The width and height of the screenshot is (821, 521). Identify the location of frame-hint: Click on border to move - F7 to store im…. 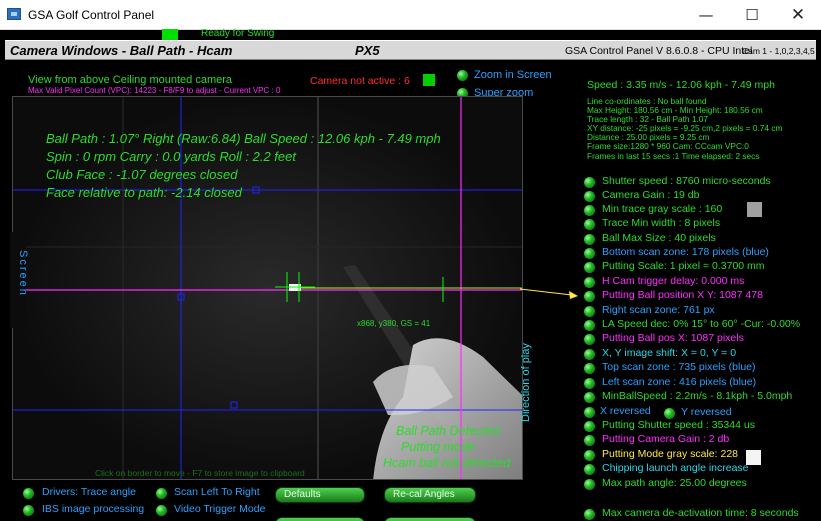
(200, 473).